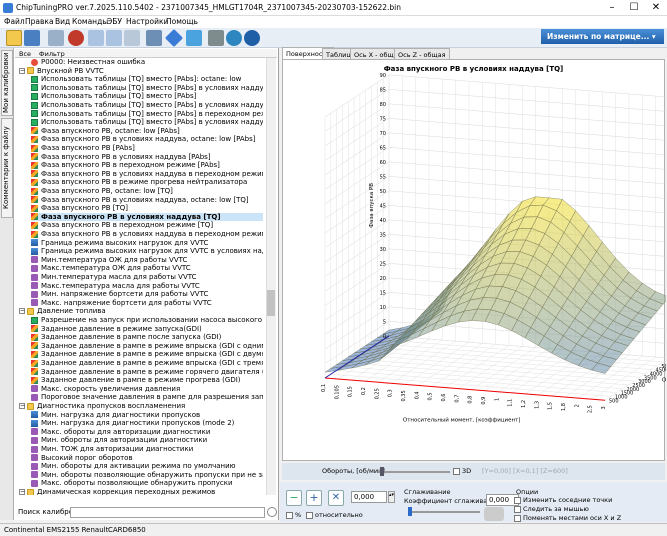 Image resolution: width=667 pixels, height=536 pixels. Describe the element at coordinates (7, 83) in the screenshot. I see `side-tab-my-calibrations: Мои калибровки` at that location.